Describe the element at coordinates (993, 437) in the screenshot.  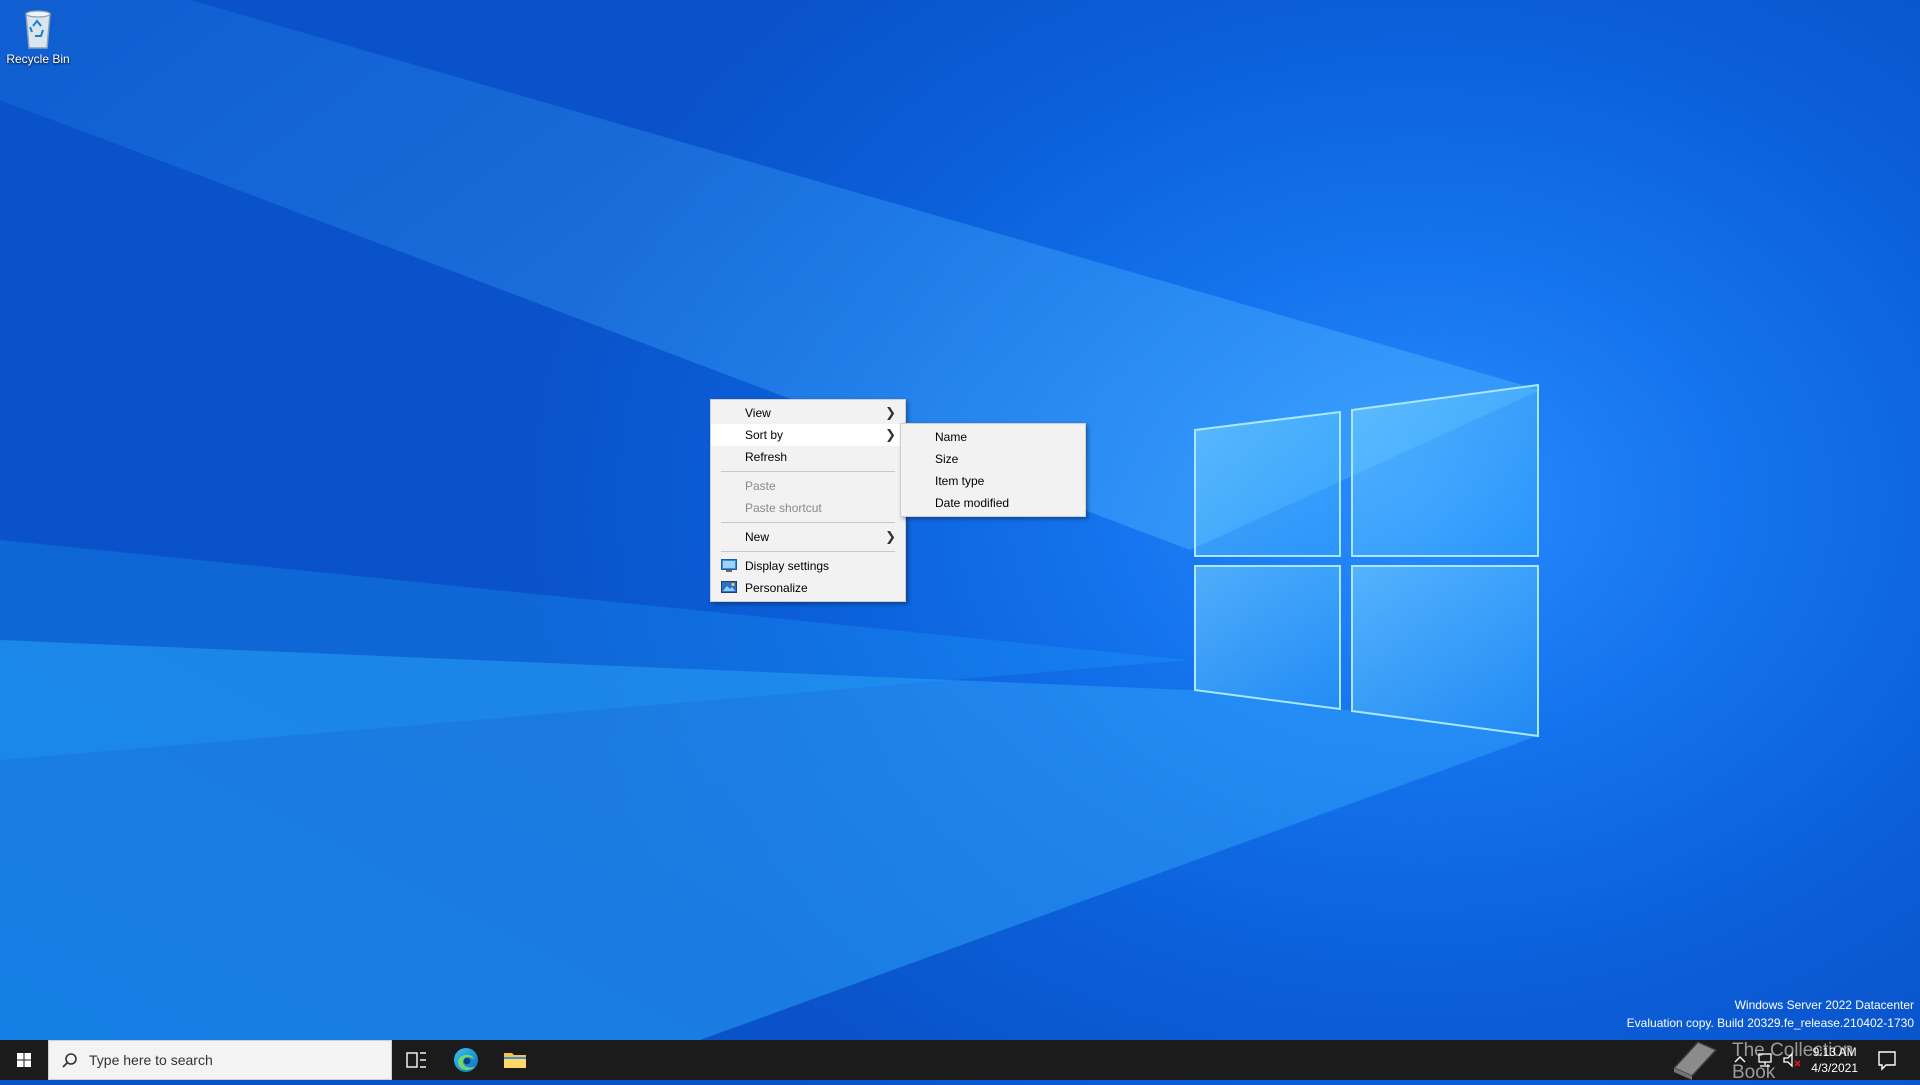
I see `submenu-item-name: Name` at that location.